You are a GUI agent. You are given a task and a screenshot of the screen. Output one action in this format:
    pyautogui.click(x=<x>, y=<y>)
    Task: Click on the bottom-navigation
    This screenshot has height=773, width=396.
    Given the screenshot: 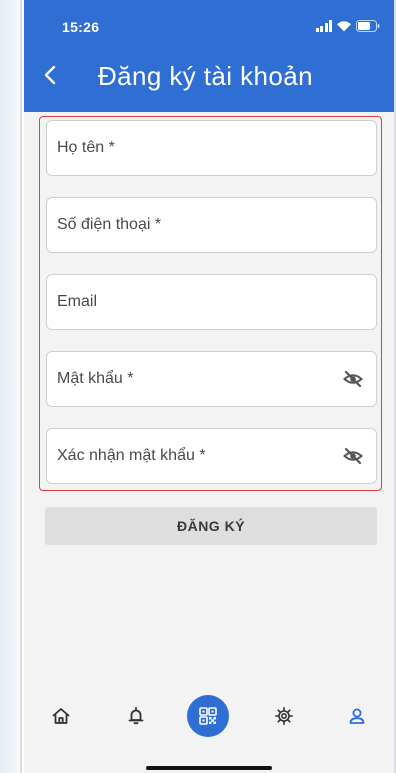 What is the action you would take?
    pyautogui.click(x=209, y=729)
    